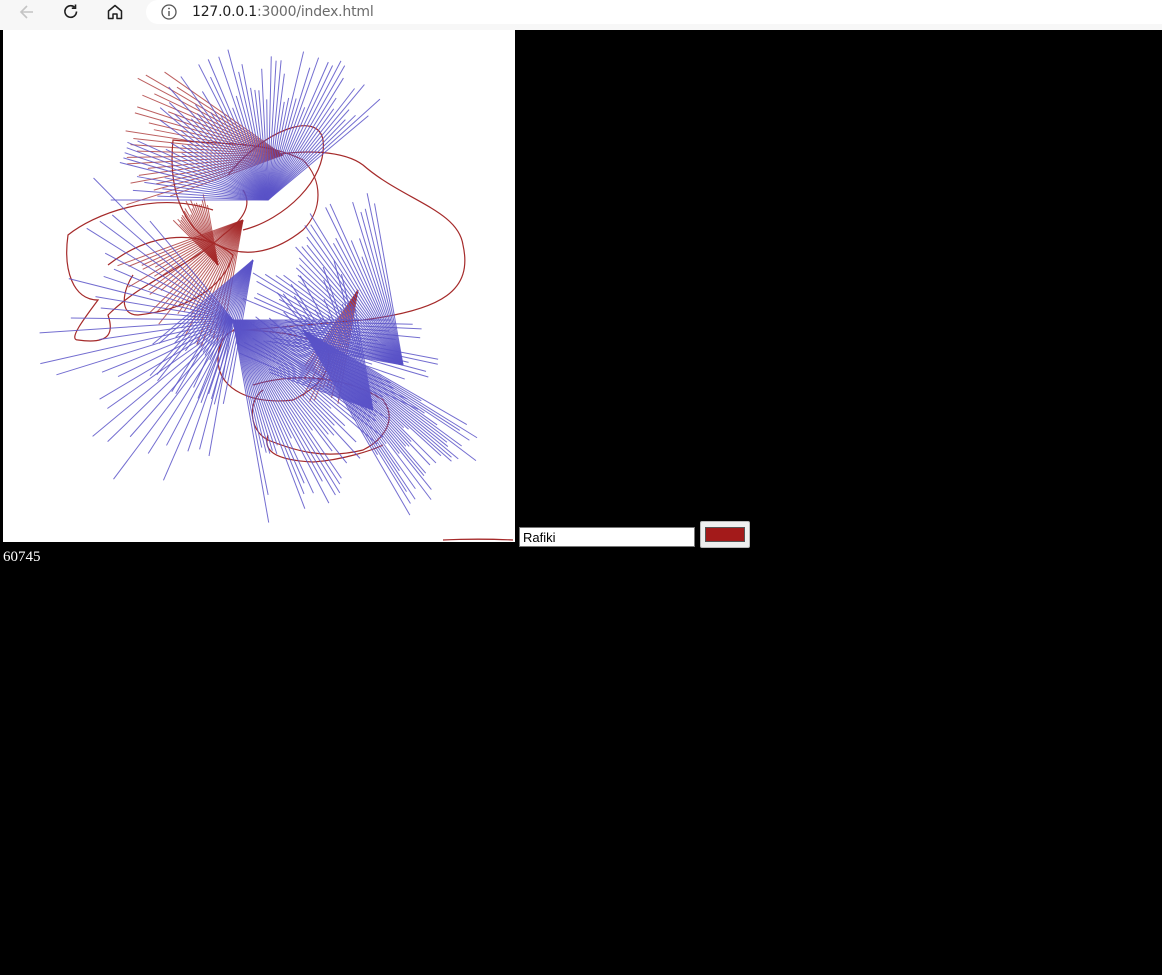 This screenshot has width=1162, height=975. Describe the element at coordinates (22, 557) in the screenshot. I see `counter-value: 60745` at that location.